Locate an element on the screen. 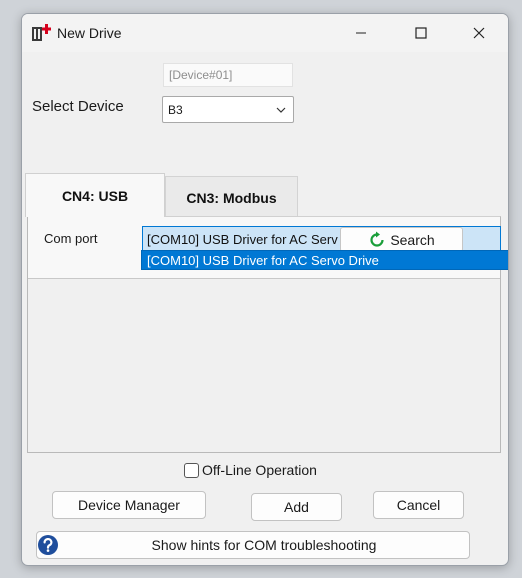 This screenshot has width=522, height=578. offline-label: Off-Line Operation is located at coordinates (259, 470).